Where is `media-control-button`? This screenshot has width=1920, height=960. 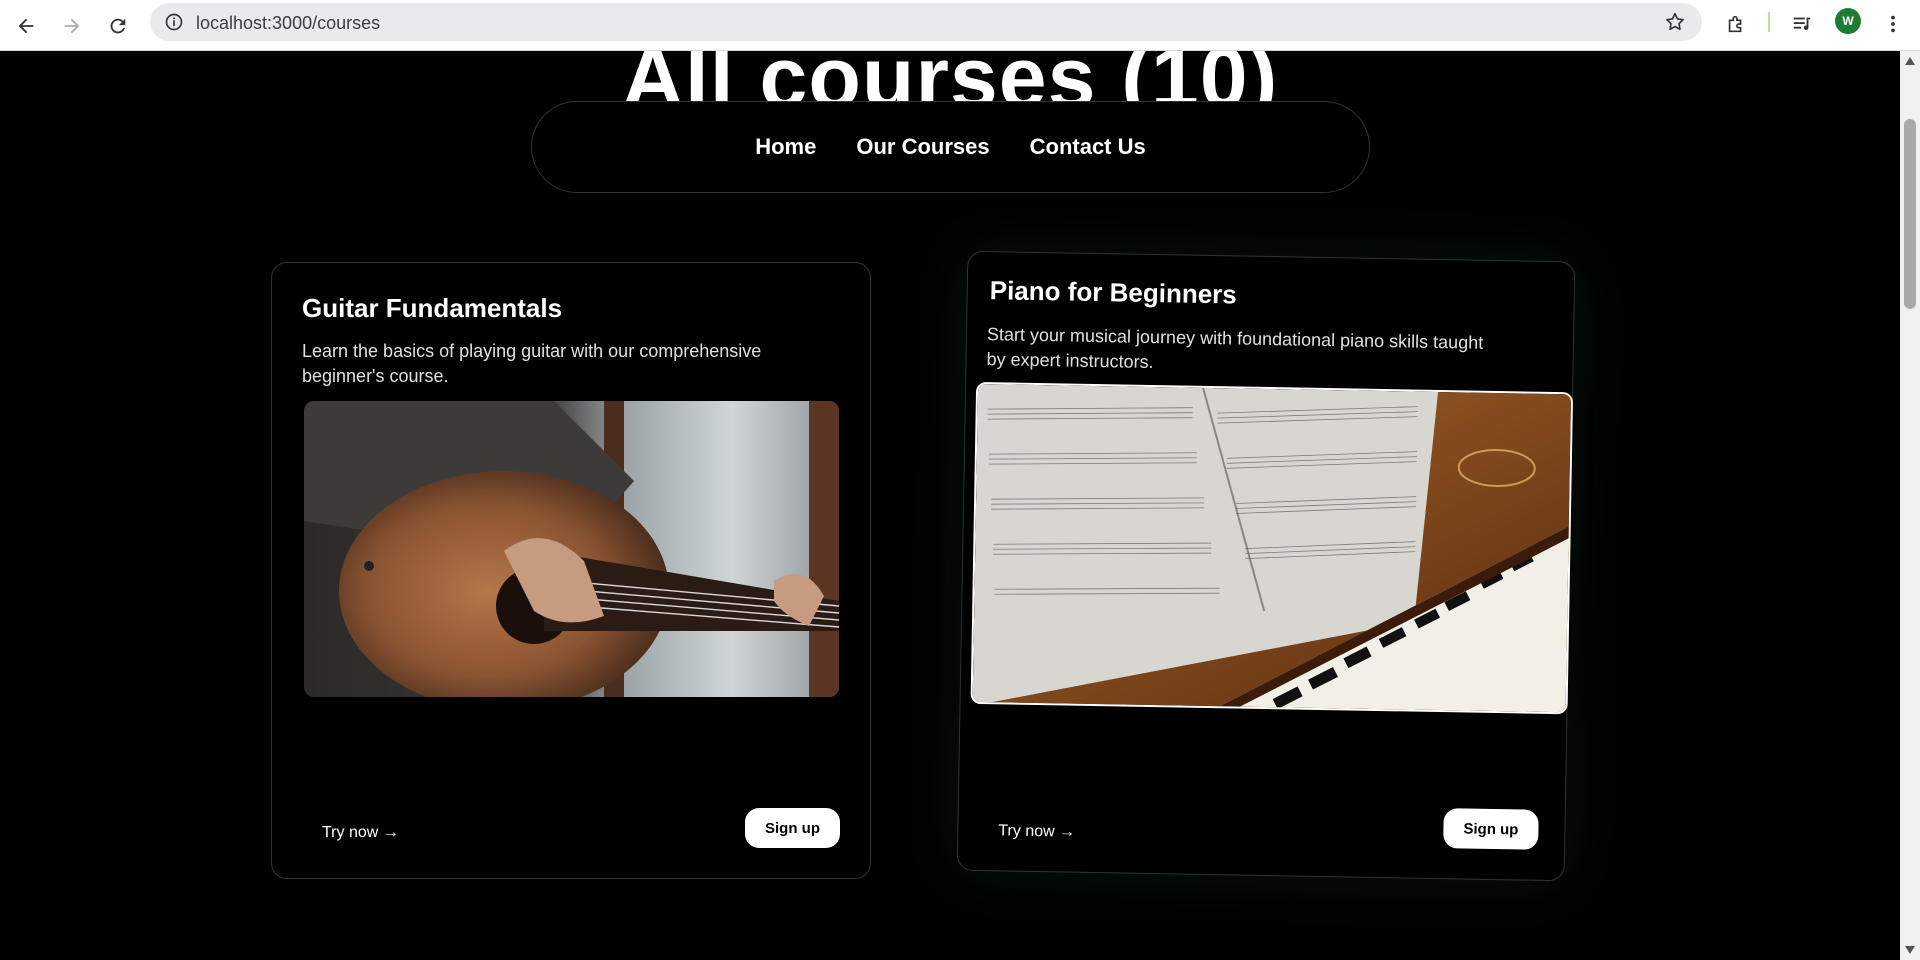
media-control-button is located at coordinates (1802, 24).